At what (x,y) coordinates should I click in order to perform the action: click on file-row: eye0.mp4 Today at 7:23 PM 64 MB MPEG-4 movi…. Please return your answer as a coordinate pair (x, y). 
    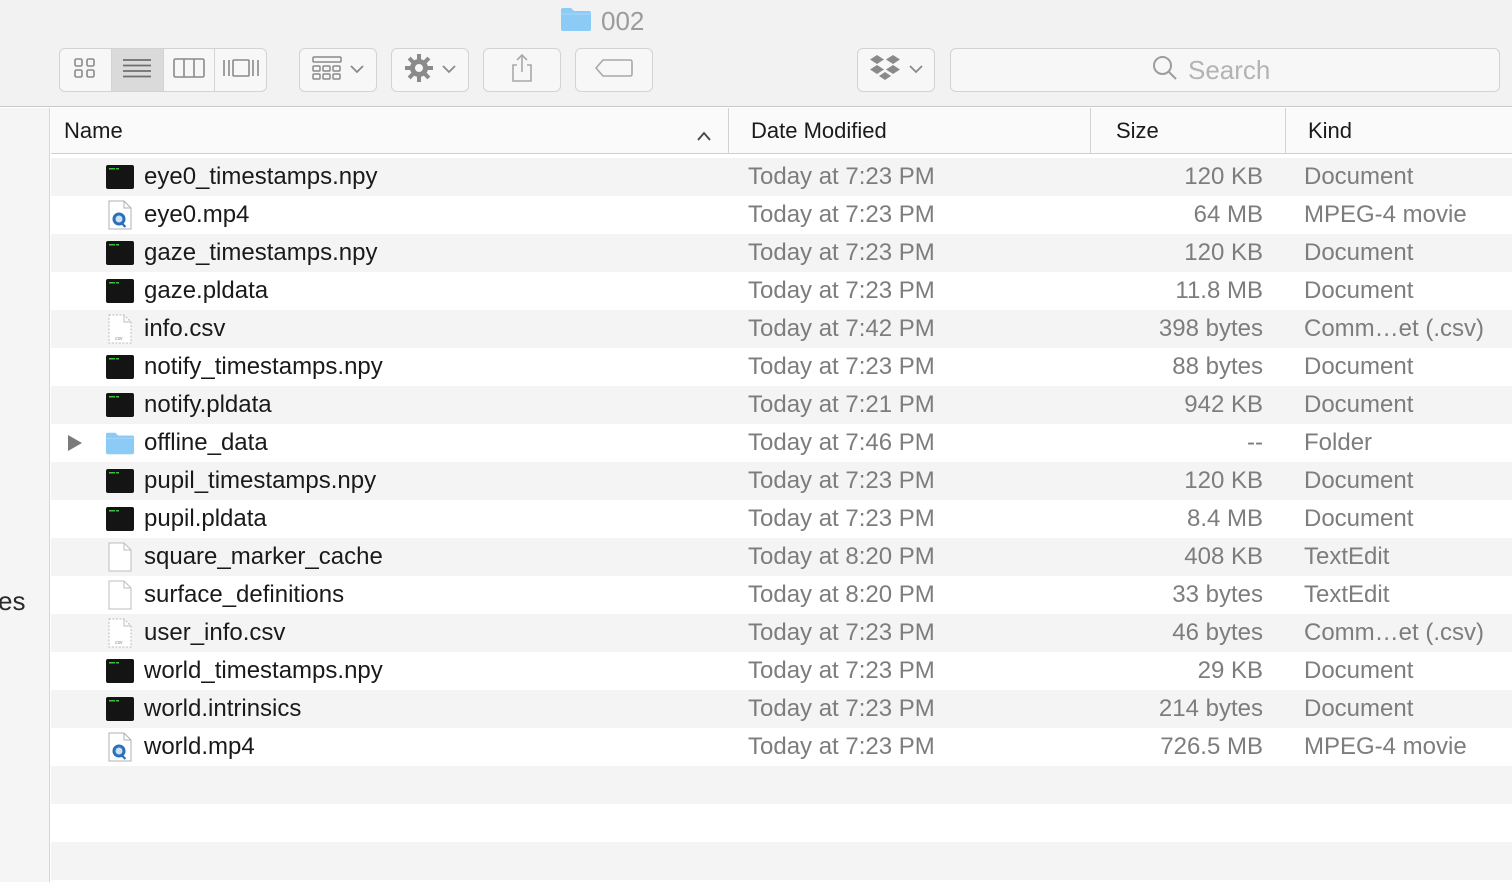
    Looking at the image, I should click on (781, 215).